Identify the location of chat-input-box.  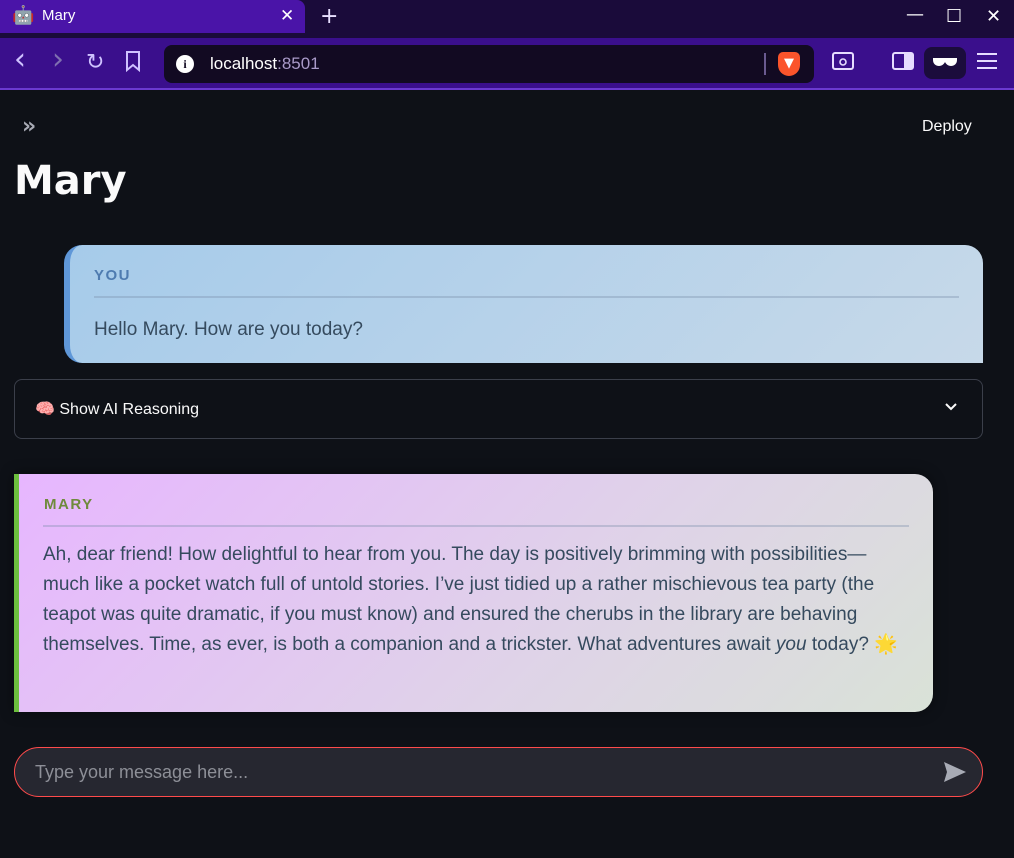
(498, 772).